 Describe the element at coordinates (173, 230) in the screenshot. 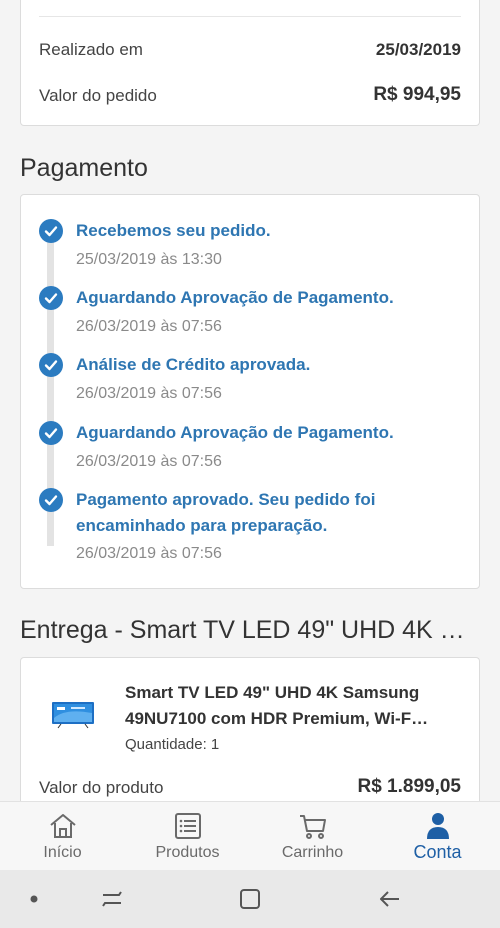

I see `step-title: Recebemos seu pedido.` at that location.